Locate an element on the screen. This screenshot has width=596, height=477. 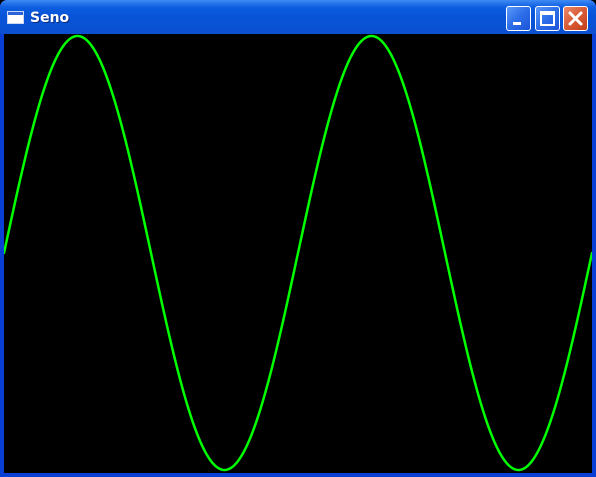
close-icon is located at coordinates (575, 18).